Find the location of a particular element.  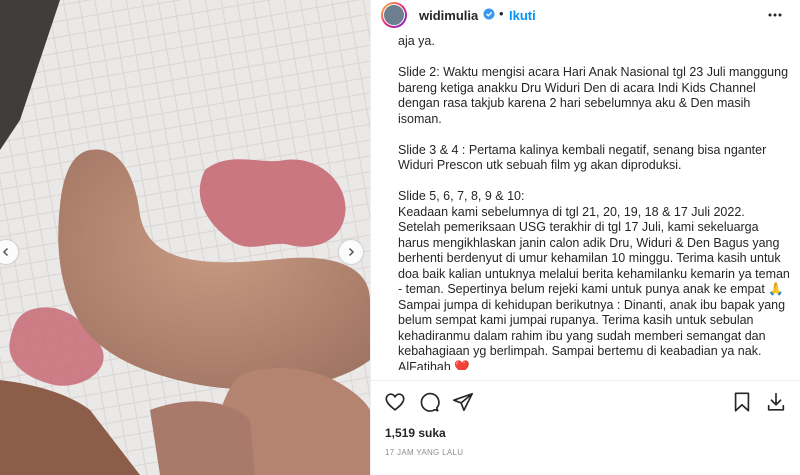

username-link: widimulia is located at coordinates (448, 15).